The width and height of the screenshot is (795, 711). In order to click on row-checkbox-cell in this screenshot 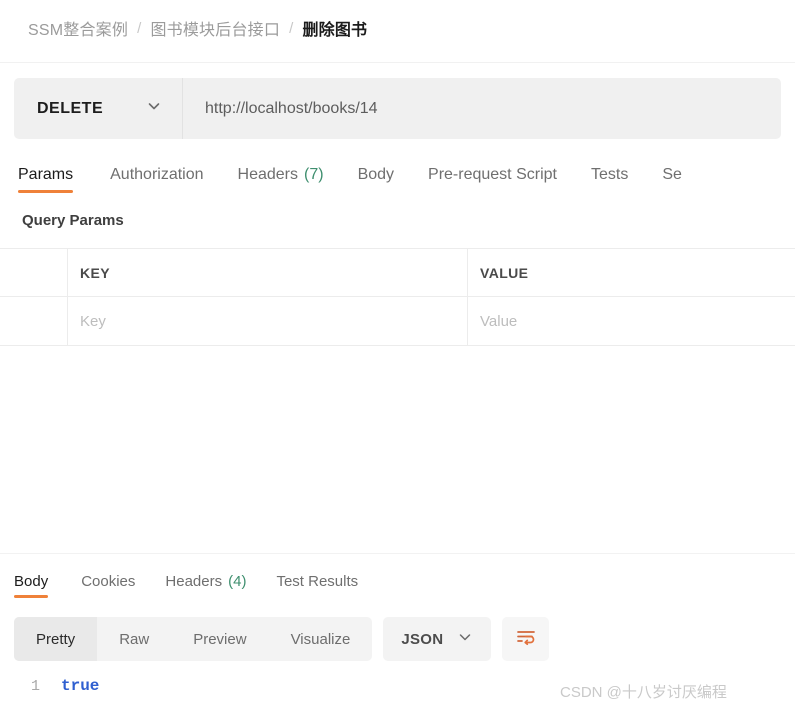, I will do `click(34, 321)`.